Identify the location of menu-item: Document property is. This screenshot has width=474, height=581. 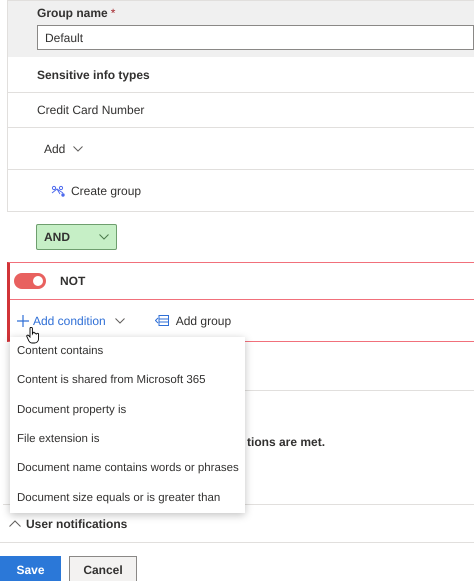
(127, 410).